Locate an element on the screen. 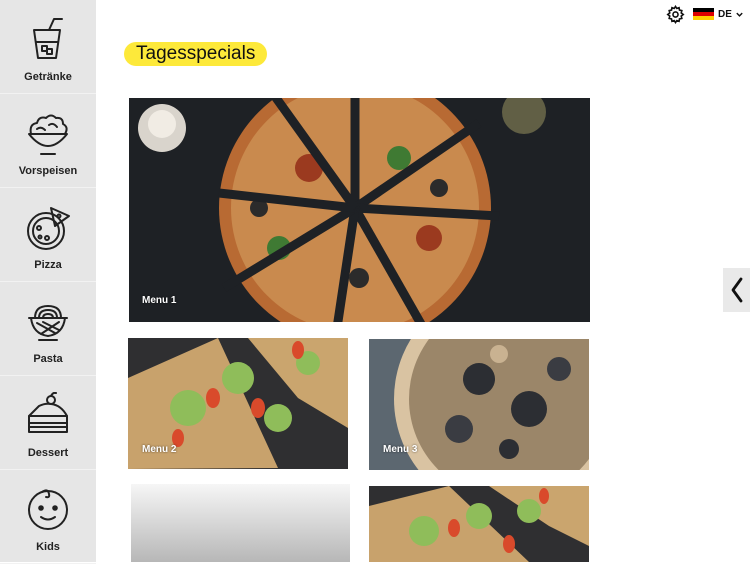 The height and width of the screenshot is (564, 750). pizza-photo is located at coordinates (479, 524).